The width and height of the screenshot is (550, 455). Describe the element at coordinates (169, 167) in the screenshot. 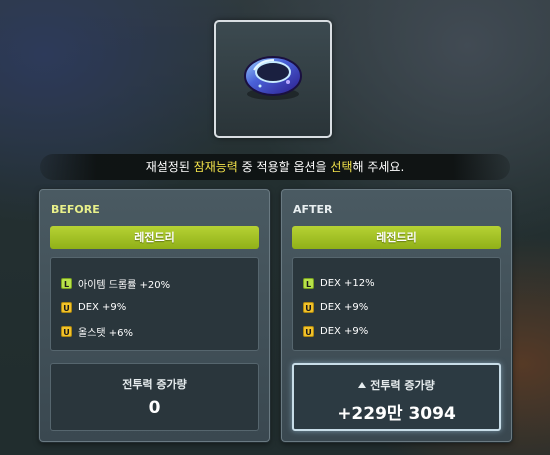

I see `instruction-text: 재설정된` at that location.